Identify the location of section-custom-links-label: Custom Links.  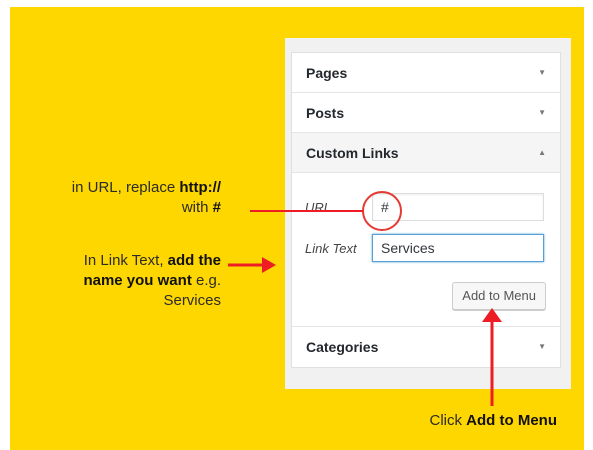
(352, 153).